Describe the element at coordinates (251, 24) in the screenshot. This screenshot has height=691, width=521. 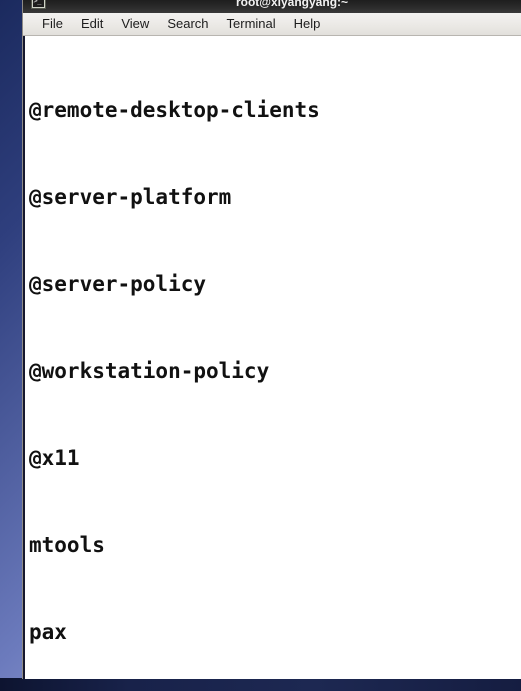
I see `menu-item-terminal: Terminal` at that location.